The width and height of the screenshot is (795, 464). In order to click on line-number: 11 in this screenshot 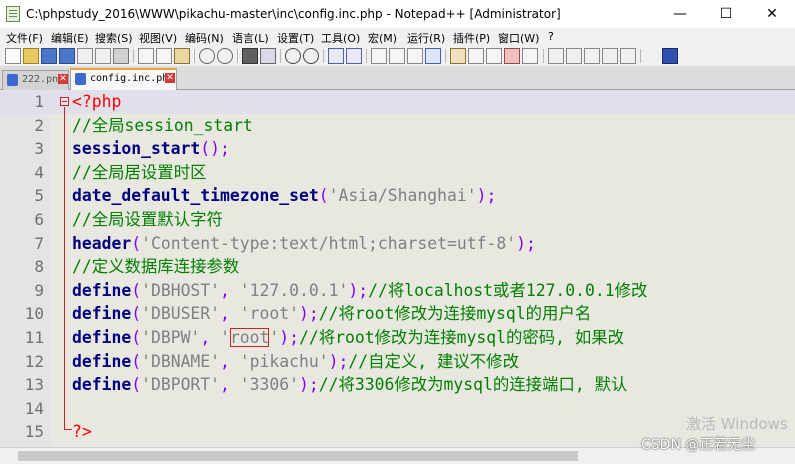, I will do `click(34, 337)`.